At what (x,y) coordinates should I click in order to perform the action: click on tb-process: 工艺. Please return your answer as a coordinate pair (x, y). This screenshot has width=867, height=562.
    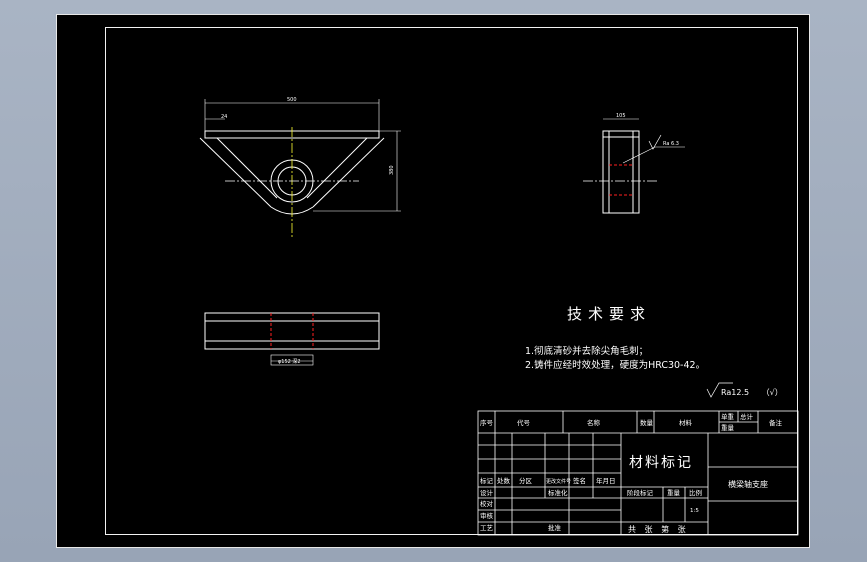
    Looking at the image, I should click on (487, 528).